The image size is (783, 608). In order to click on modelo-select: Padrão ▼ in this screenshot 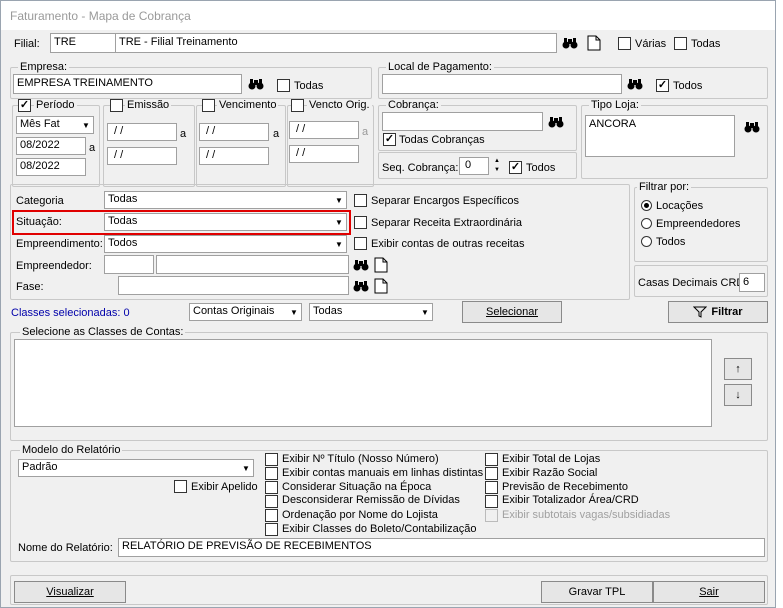, I will do `click(136, 468)`.